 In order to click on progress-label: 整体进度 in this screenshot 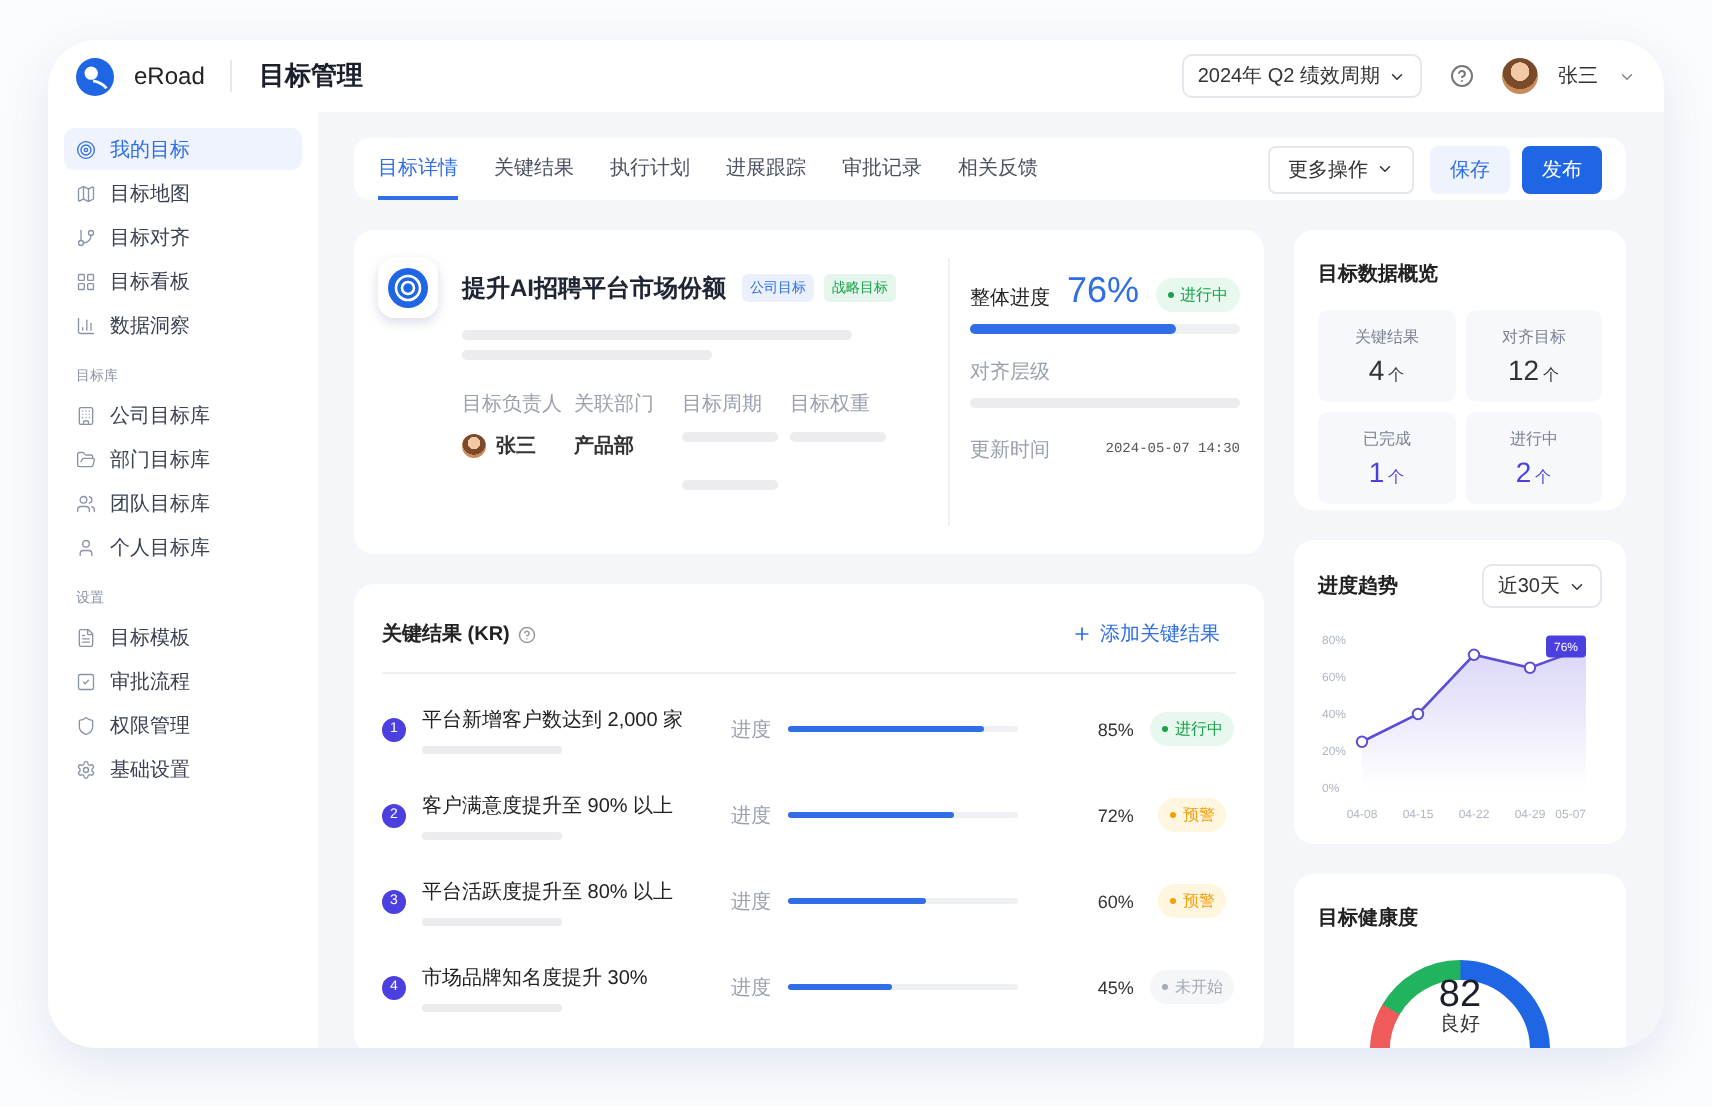, I will do `click(1010, 298)`.